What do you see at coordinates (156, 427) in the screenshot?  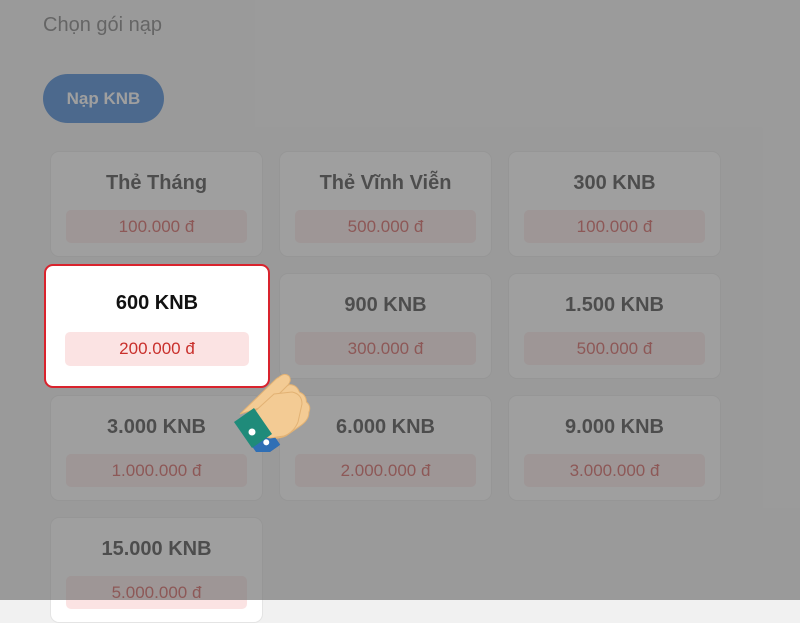 I see `package-name: 3.000 KNB` at bounding box center [156, 427].